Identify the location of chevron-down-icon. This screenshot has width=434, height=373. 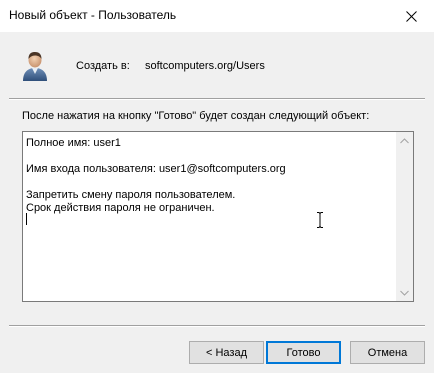
(404, 293).